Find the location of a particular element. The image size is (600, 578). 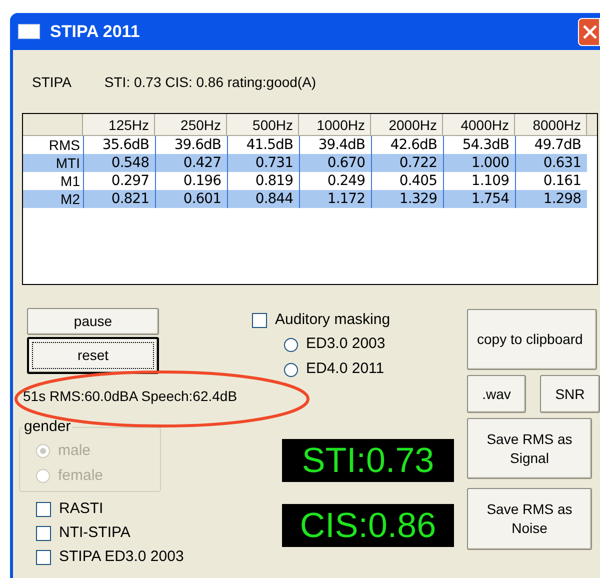

save-noise-button: Save RMS as Noise is located at coordinates (529, 519).